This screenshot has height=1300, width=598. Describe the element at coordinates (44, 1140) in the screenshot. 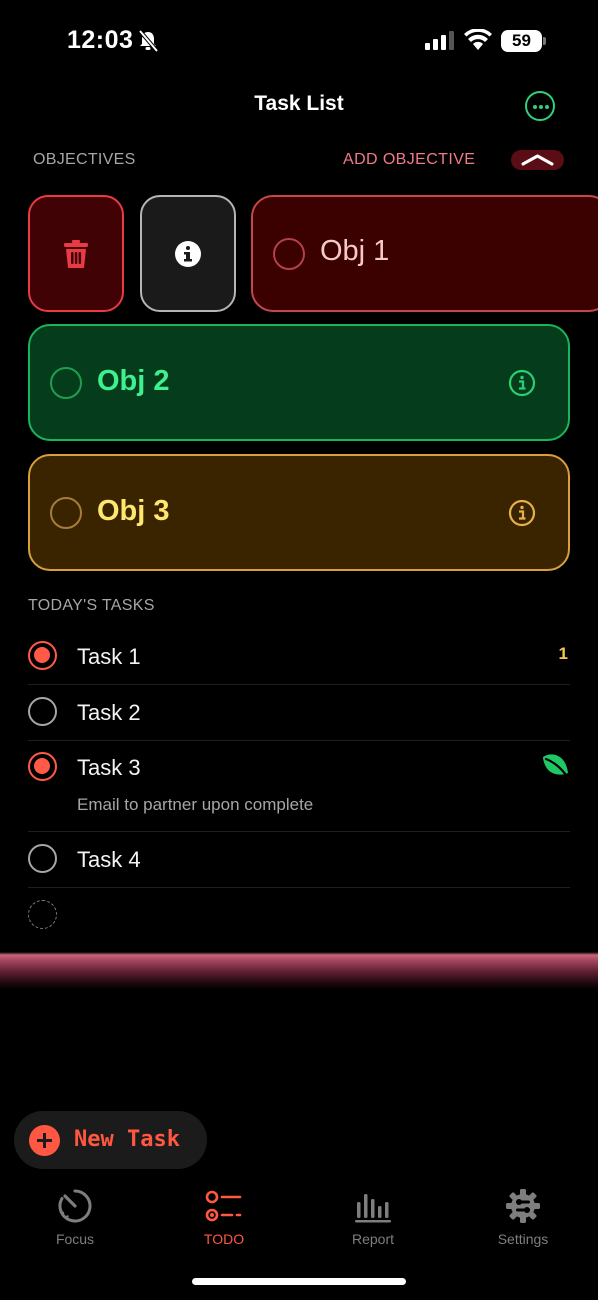

I see `plus-icon` at that location.